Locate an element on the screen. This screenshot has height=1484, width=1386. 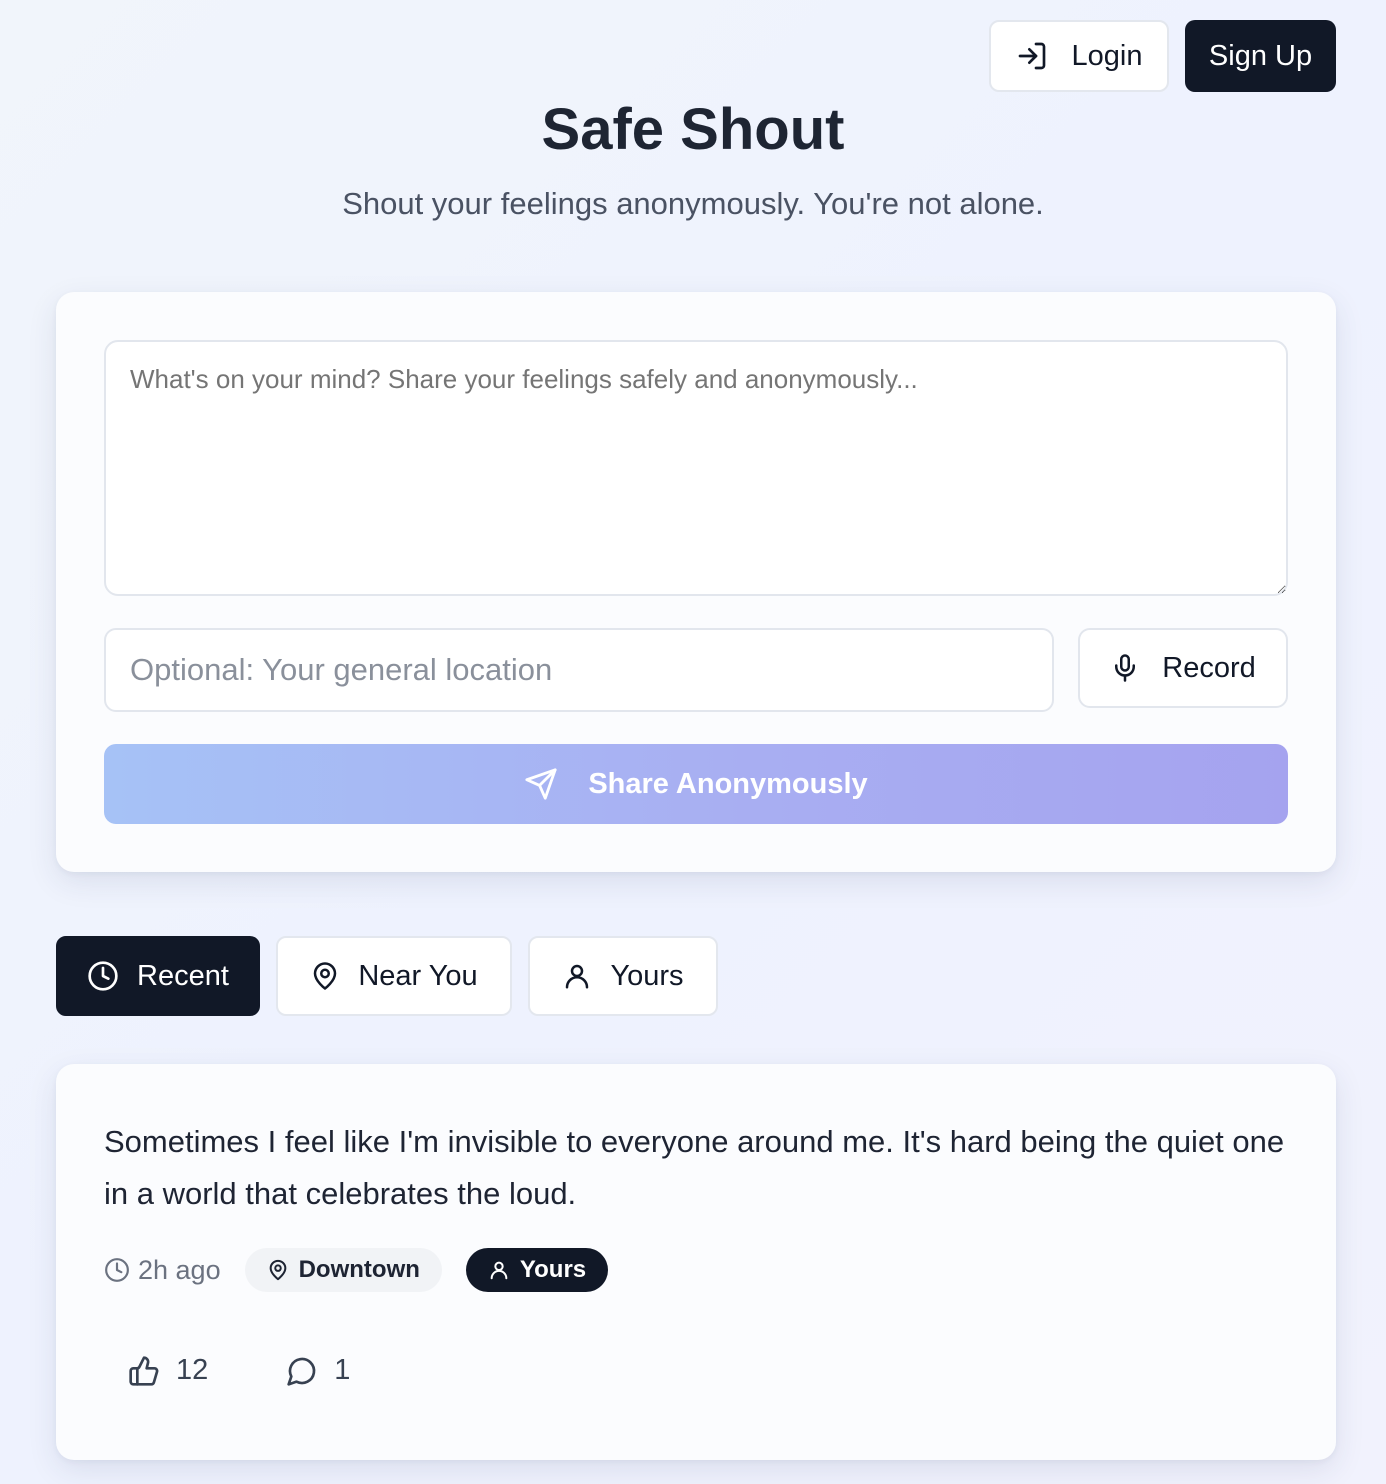
auth-buttons: Login Sign Up is located at coordinates (1162, 56).